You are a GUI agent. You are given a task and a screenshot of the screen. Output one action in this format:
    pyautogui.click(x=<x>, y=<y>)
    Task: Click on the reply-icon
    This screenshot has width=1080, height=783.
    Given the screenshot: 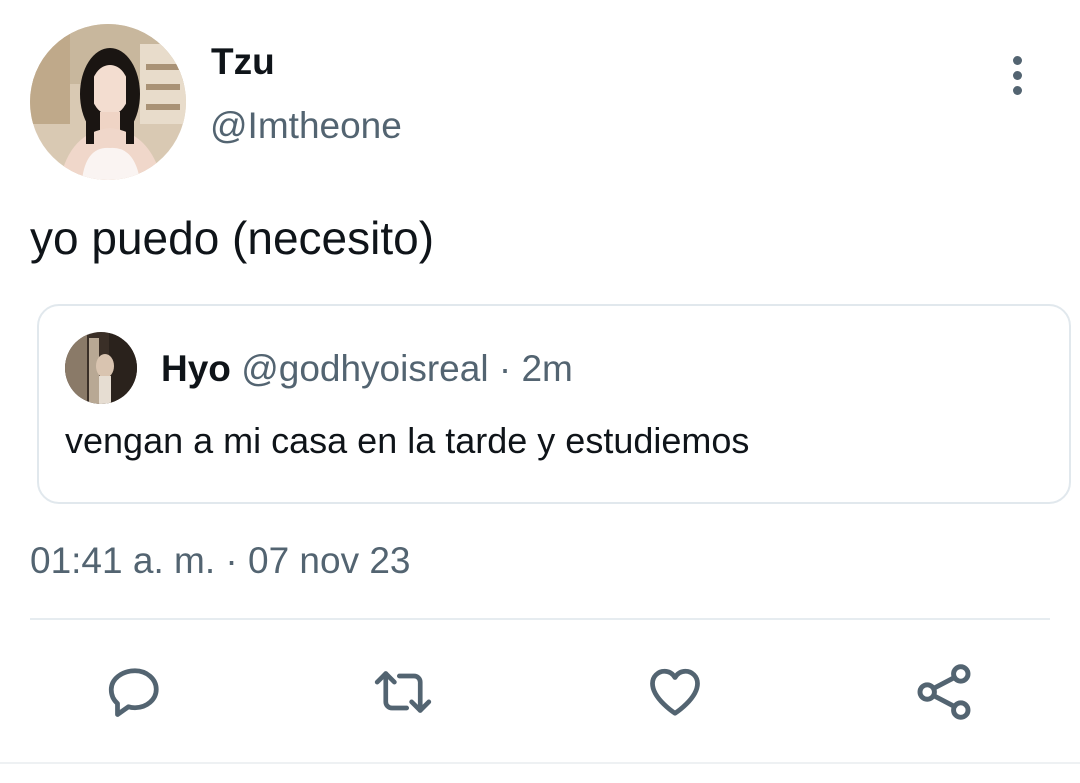 What is the action you would take?
    pyautogui.click(x=133, y=692)
    